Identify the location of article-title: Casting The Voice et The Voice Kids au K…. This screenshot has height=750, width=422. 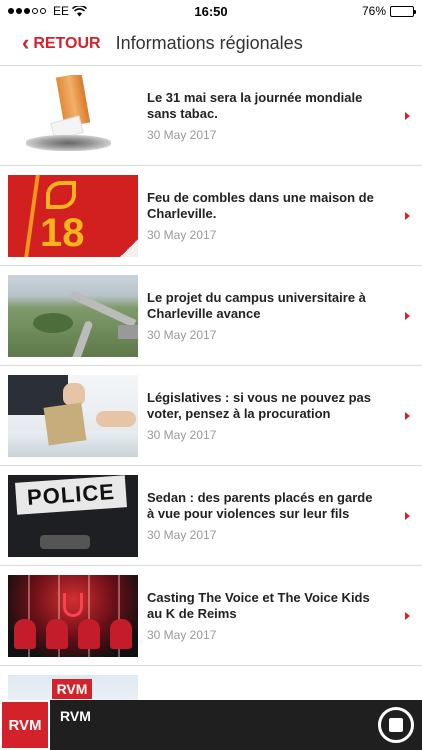
(258, 605).